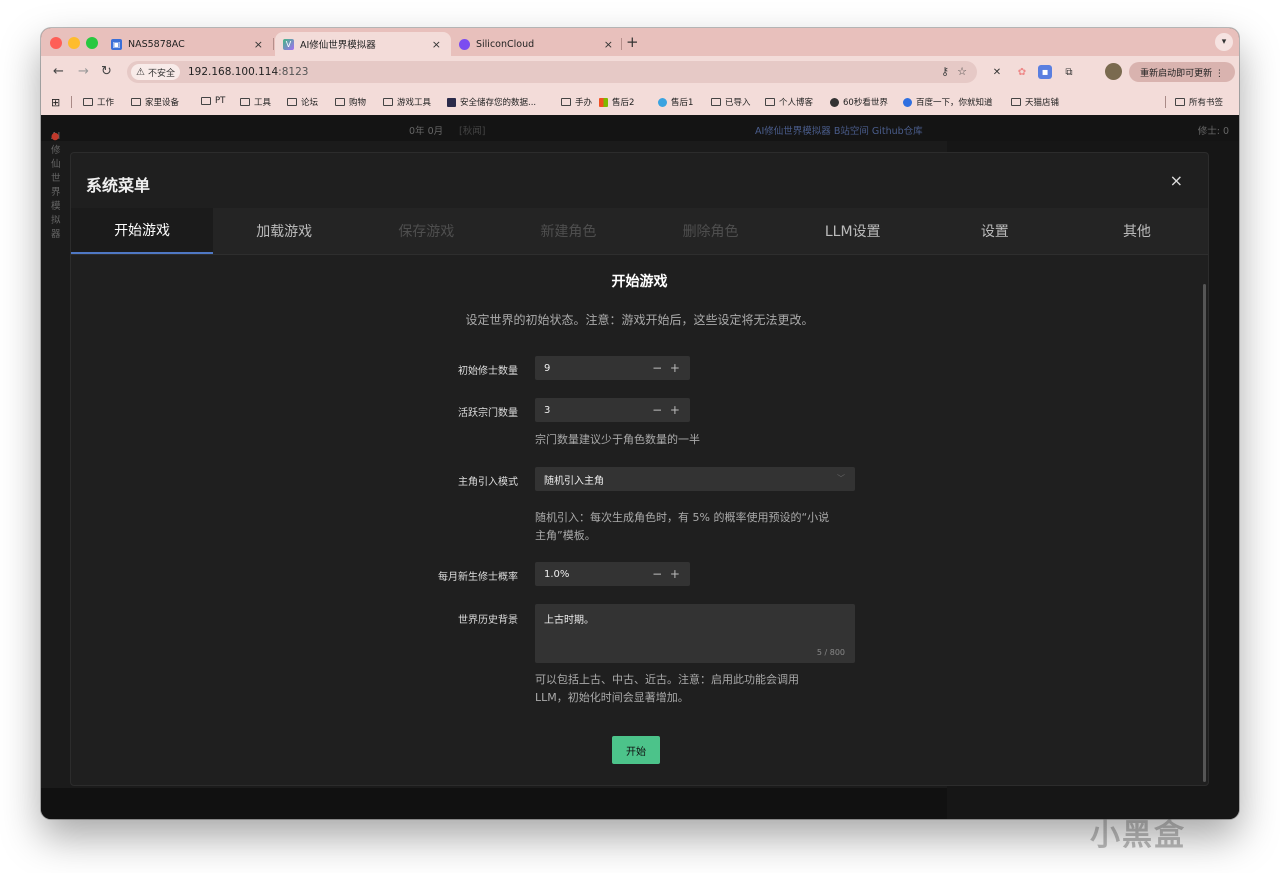 The width and height of the screenshot is (1280, 873). Describe the element at coordinates (1204, 533) in the screenshot. I see `modal-scrollbar` at that location.